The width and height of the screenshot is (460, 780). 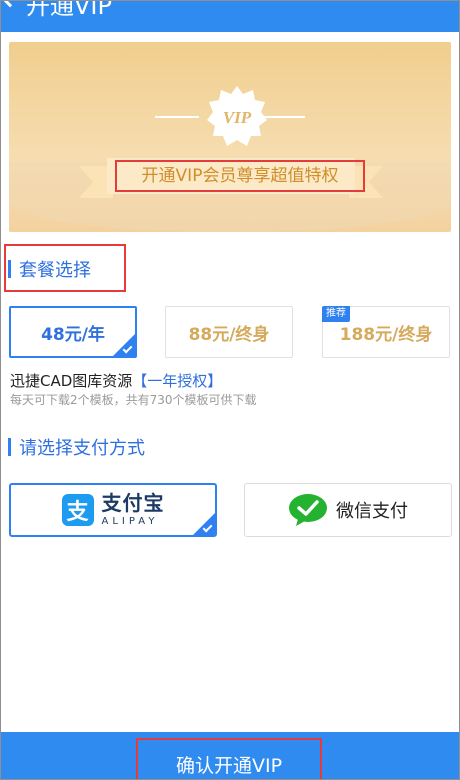 I want to click on plan-info: 迅捷CAD图库资源【一年授权】, so click(x=116, y=380).